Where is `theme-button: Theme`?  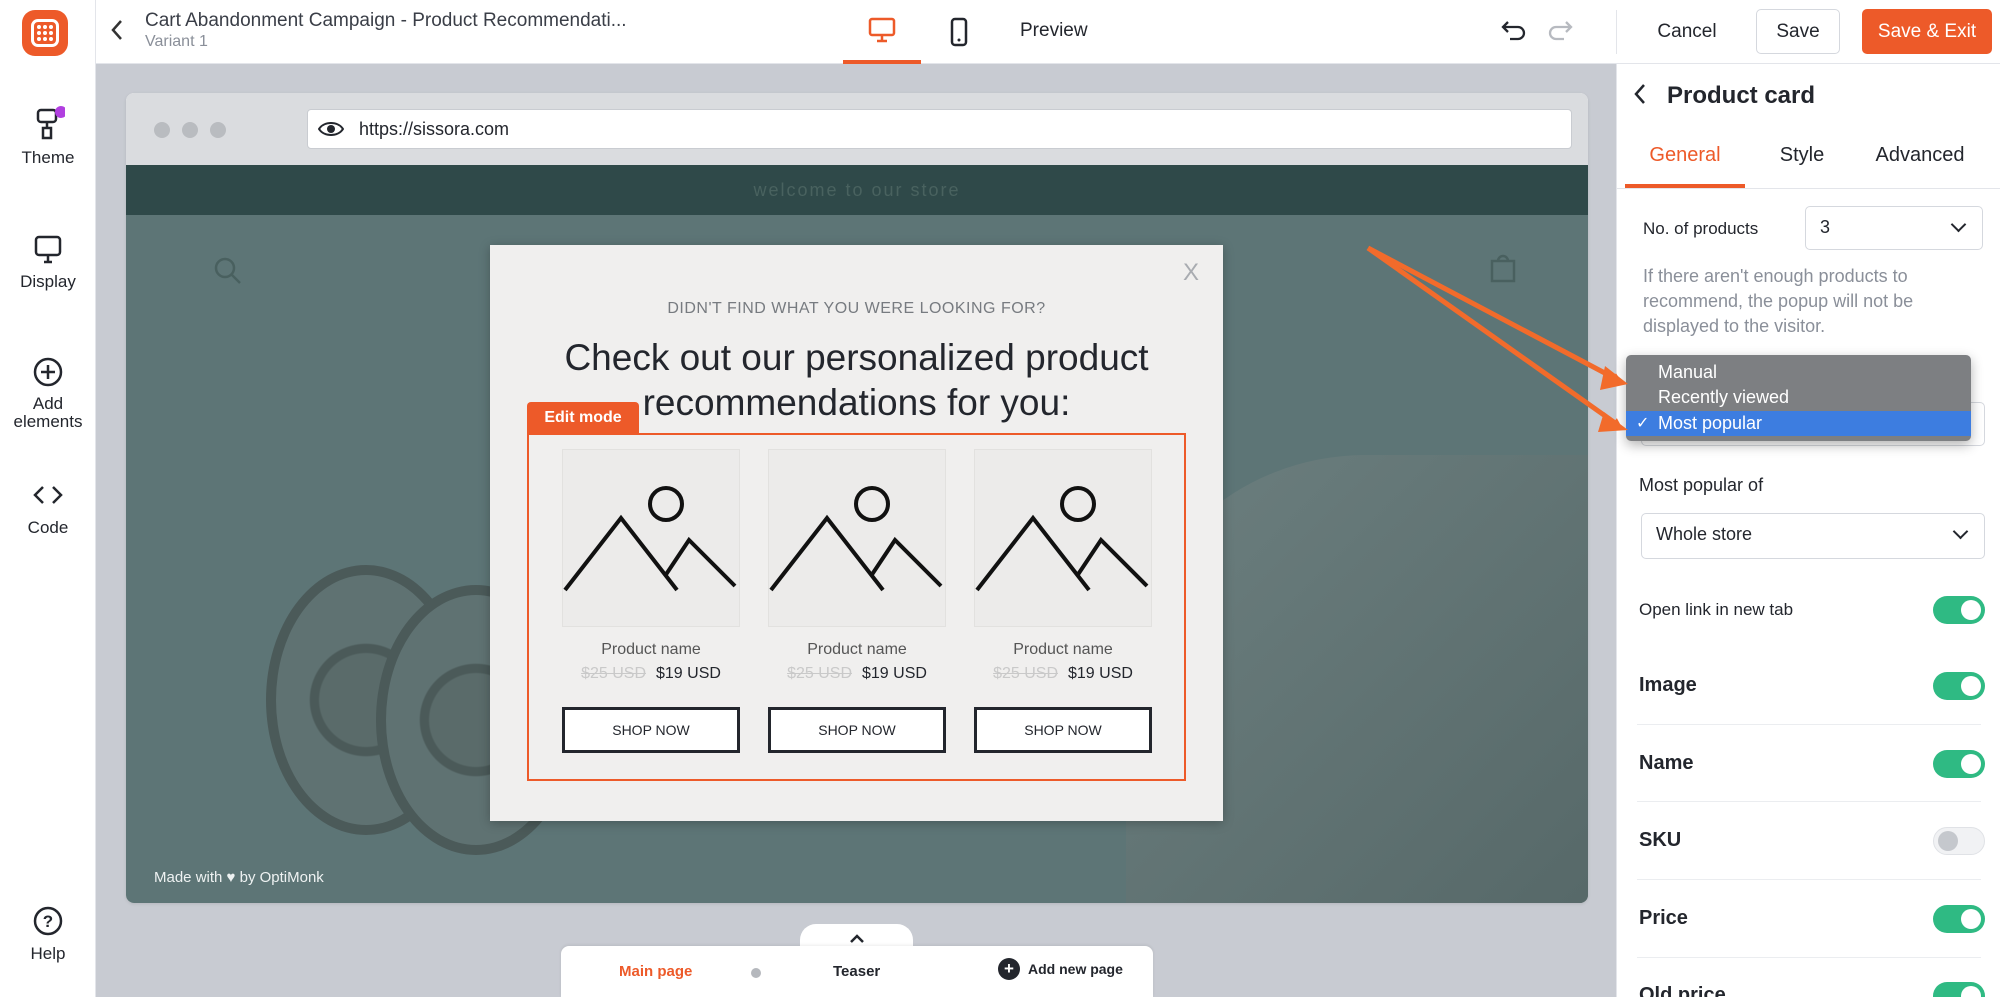 theme-button: Theme is located at coordinates (48, 137).